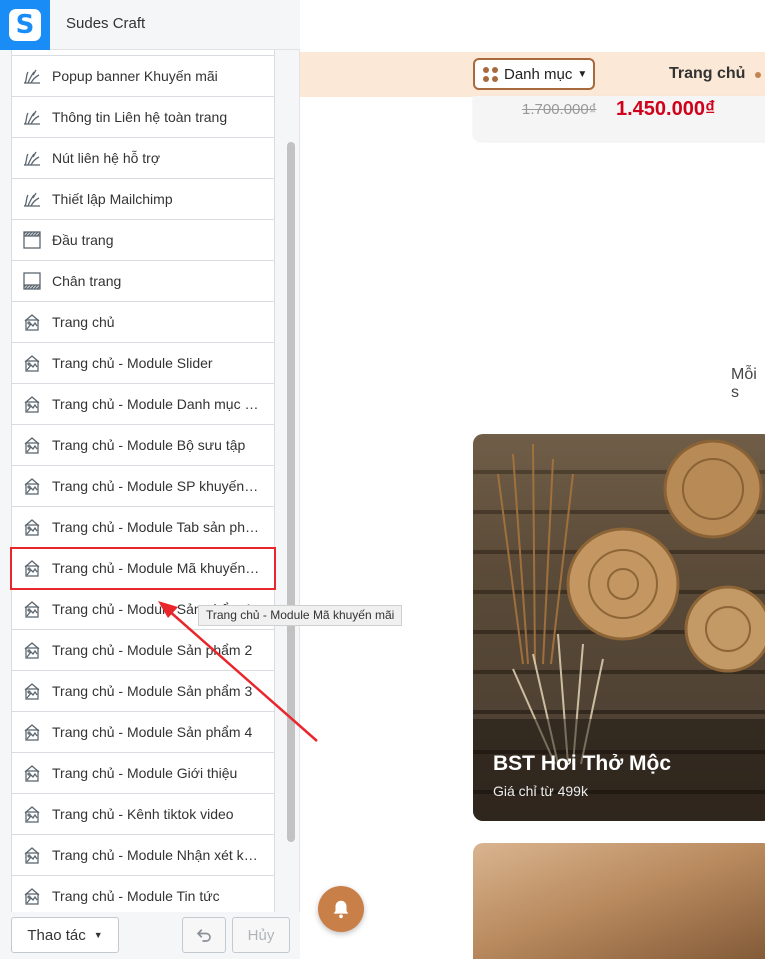 The width and height of the screenshot is (765, 959). I want to click on section-item: Trang chủ - Module Tab sản phẩm, so click(143, 527).